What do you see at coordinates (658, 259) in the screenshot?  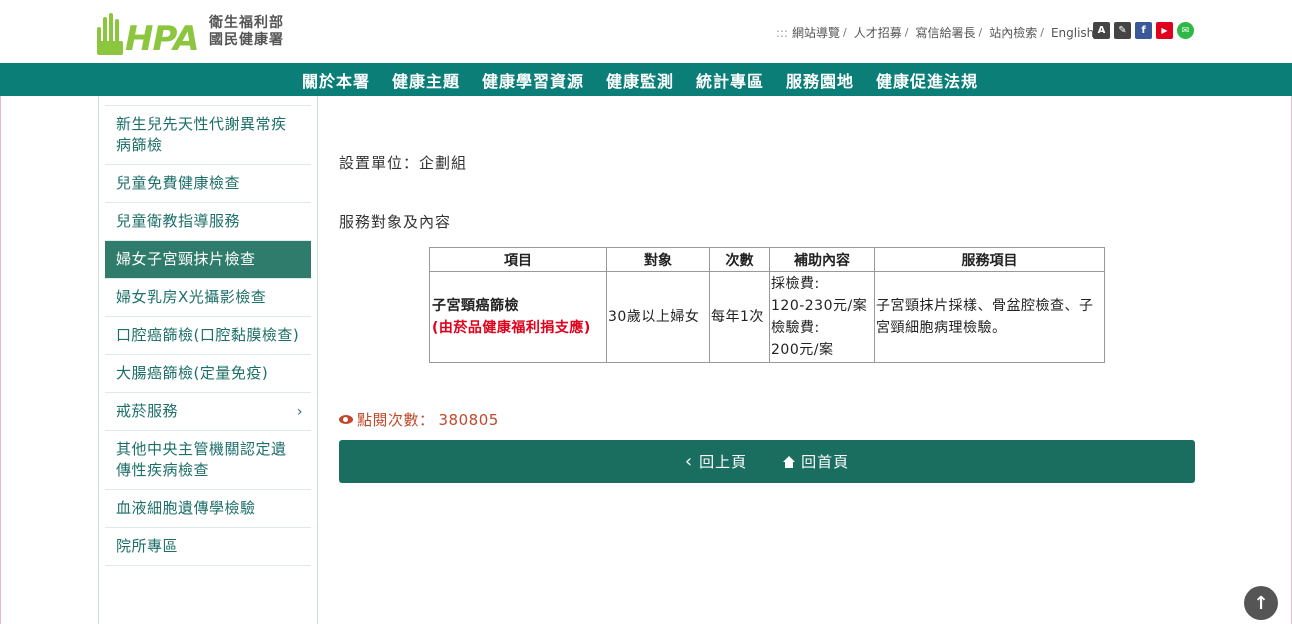 I see `column-header-target: 對象` at bounding box center [658, 259].